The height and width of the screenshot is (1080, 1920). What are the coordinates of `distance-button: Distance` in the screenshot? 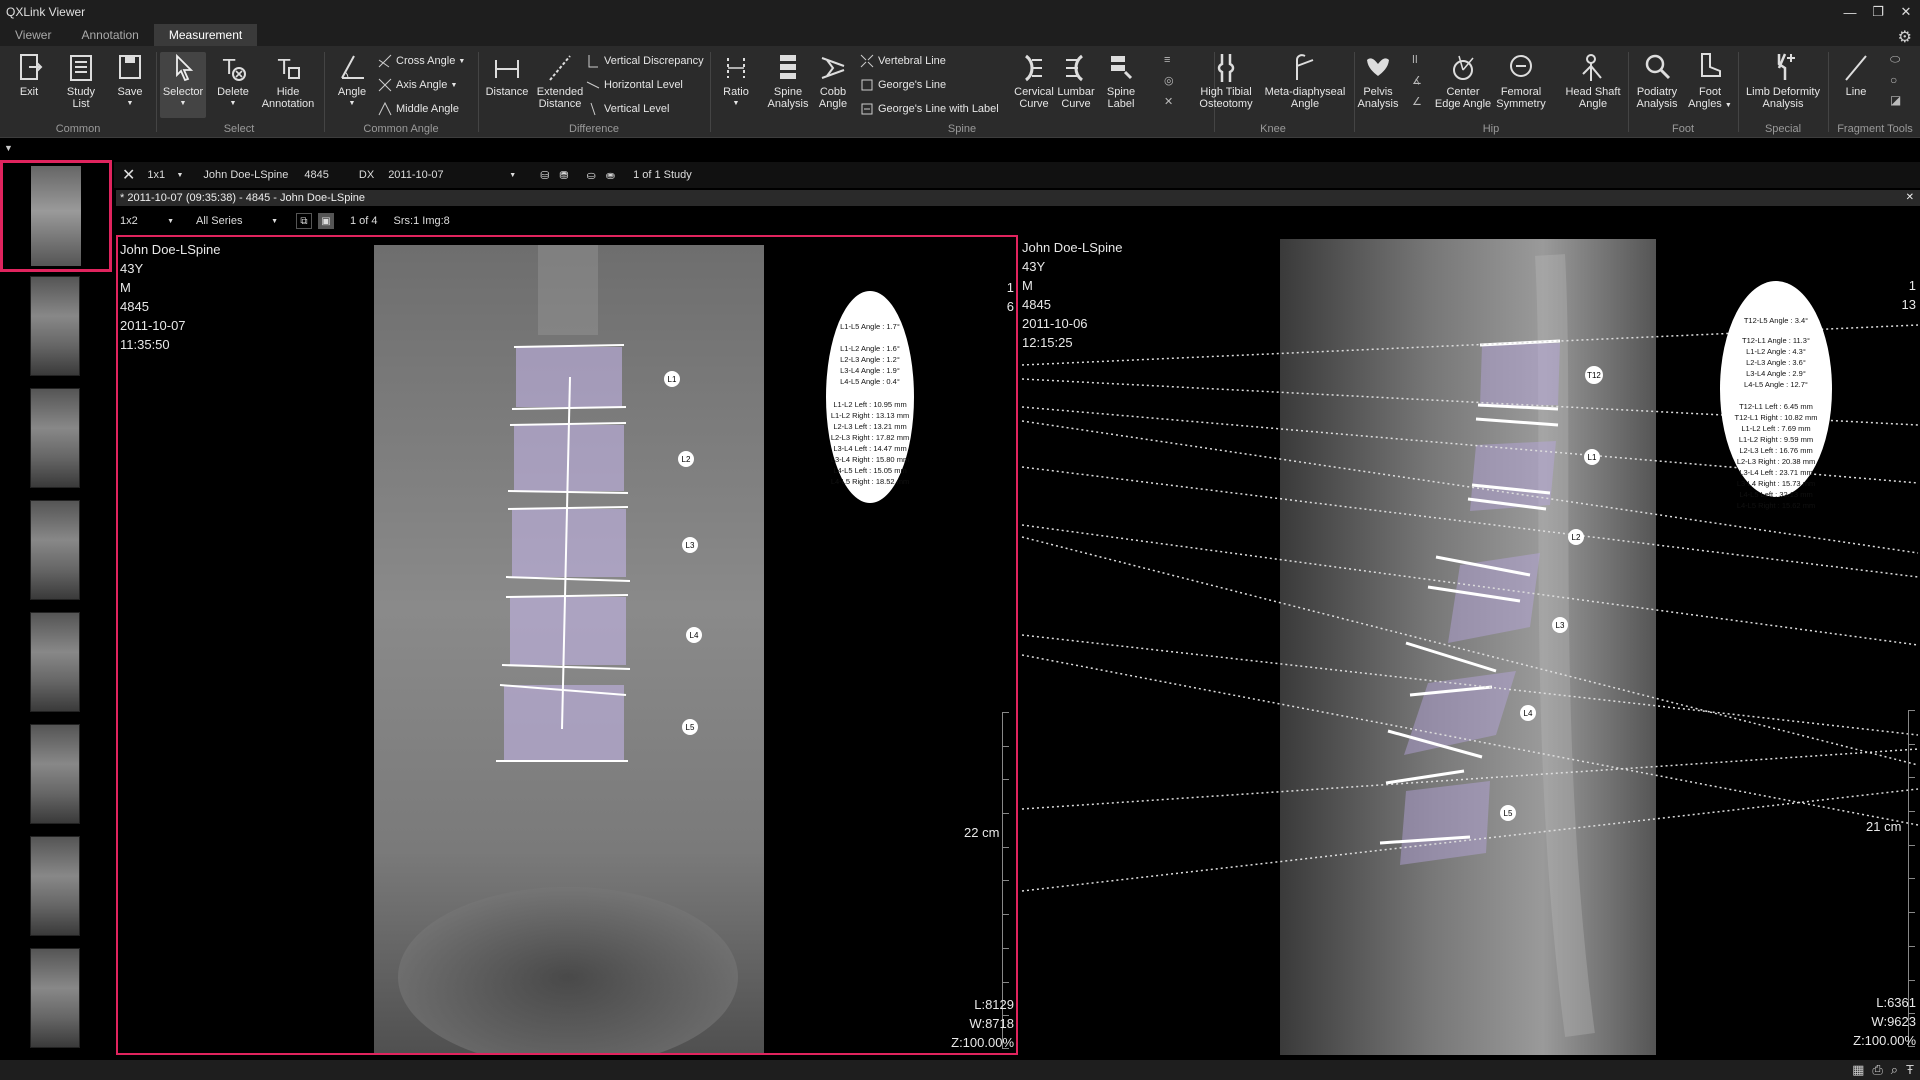 It's located at (507, 85).